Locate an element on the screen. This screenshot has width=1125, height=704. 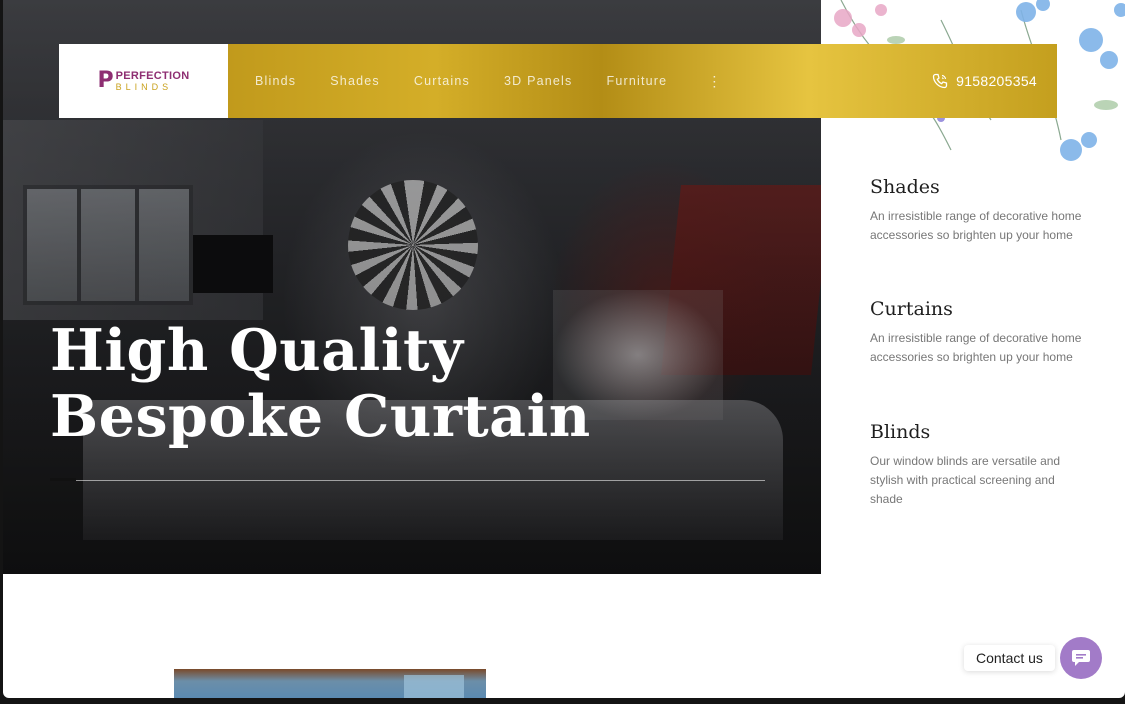
logo-line-2: BLINDS is located at coordinates (144, 86).